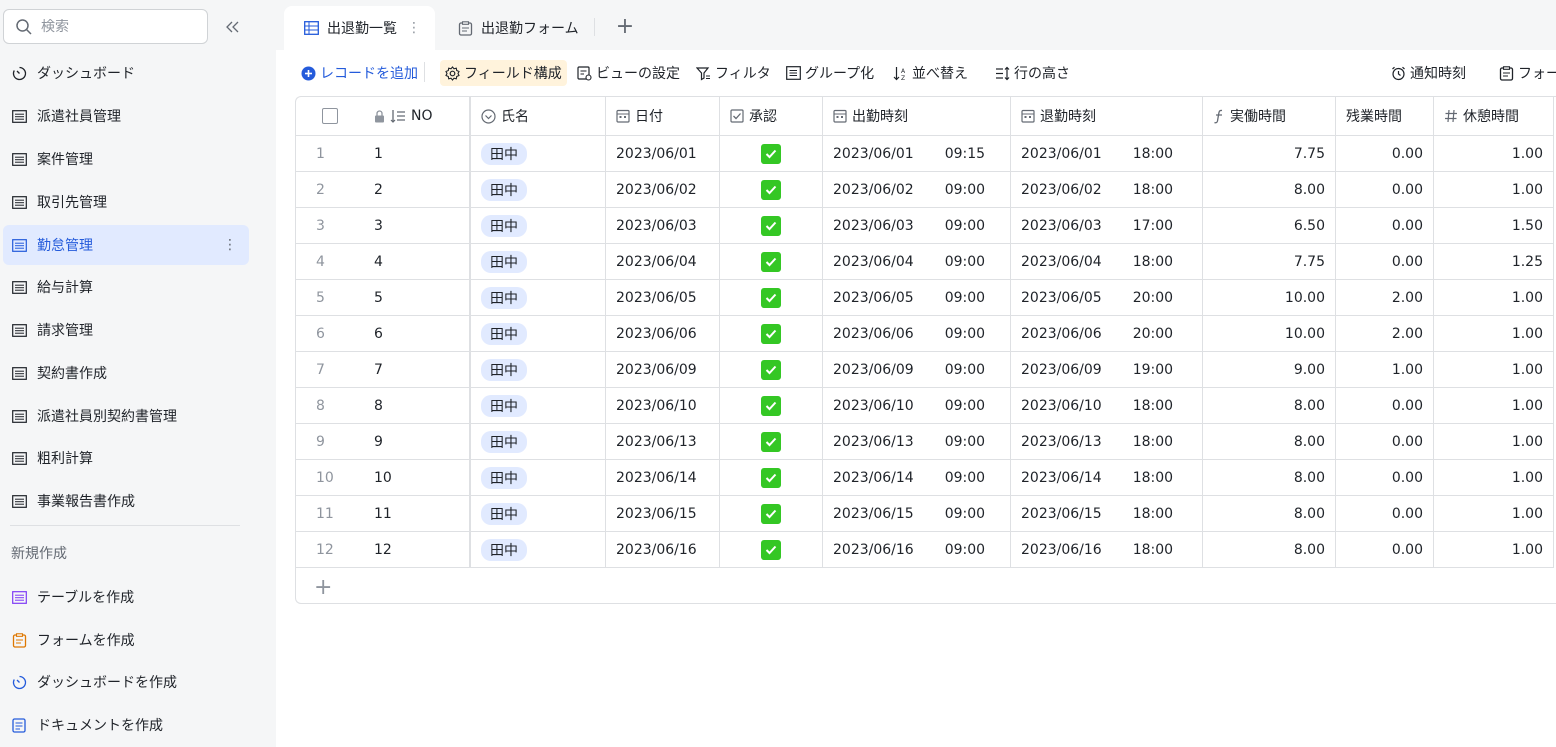 The width and height of the screenshot is (1556, 747). I want to click on row-index: 8, so click(330, 406).